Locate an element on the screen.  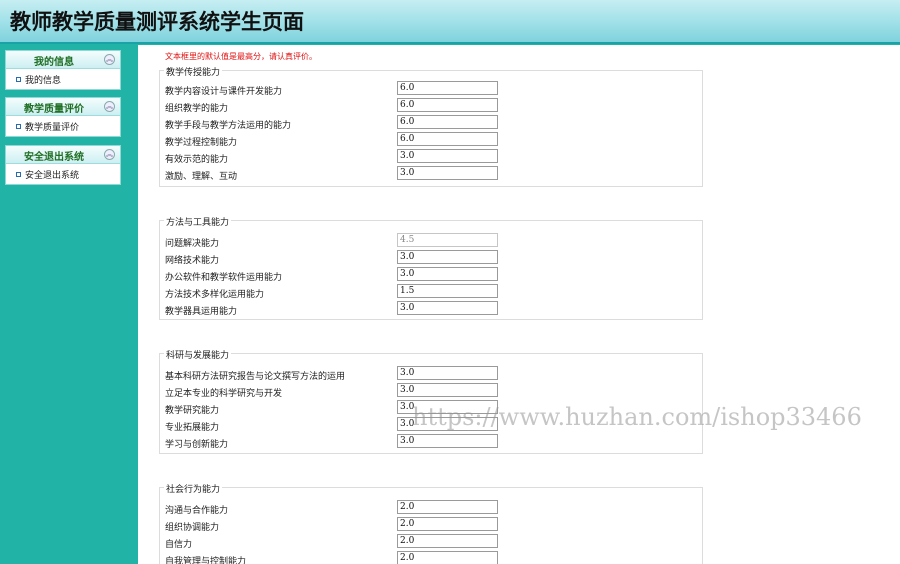
criterion-label: 方法技术多样化运用能力 is located at coordinates (215, 295).